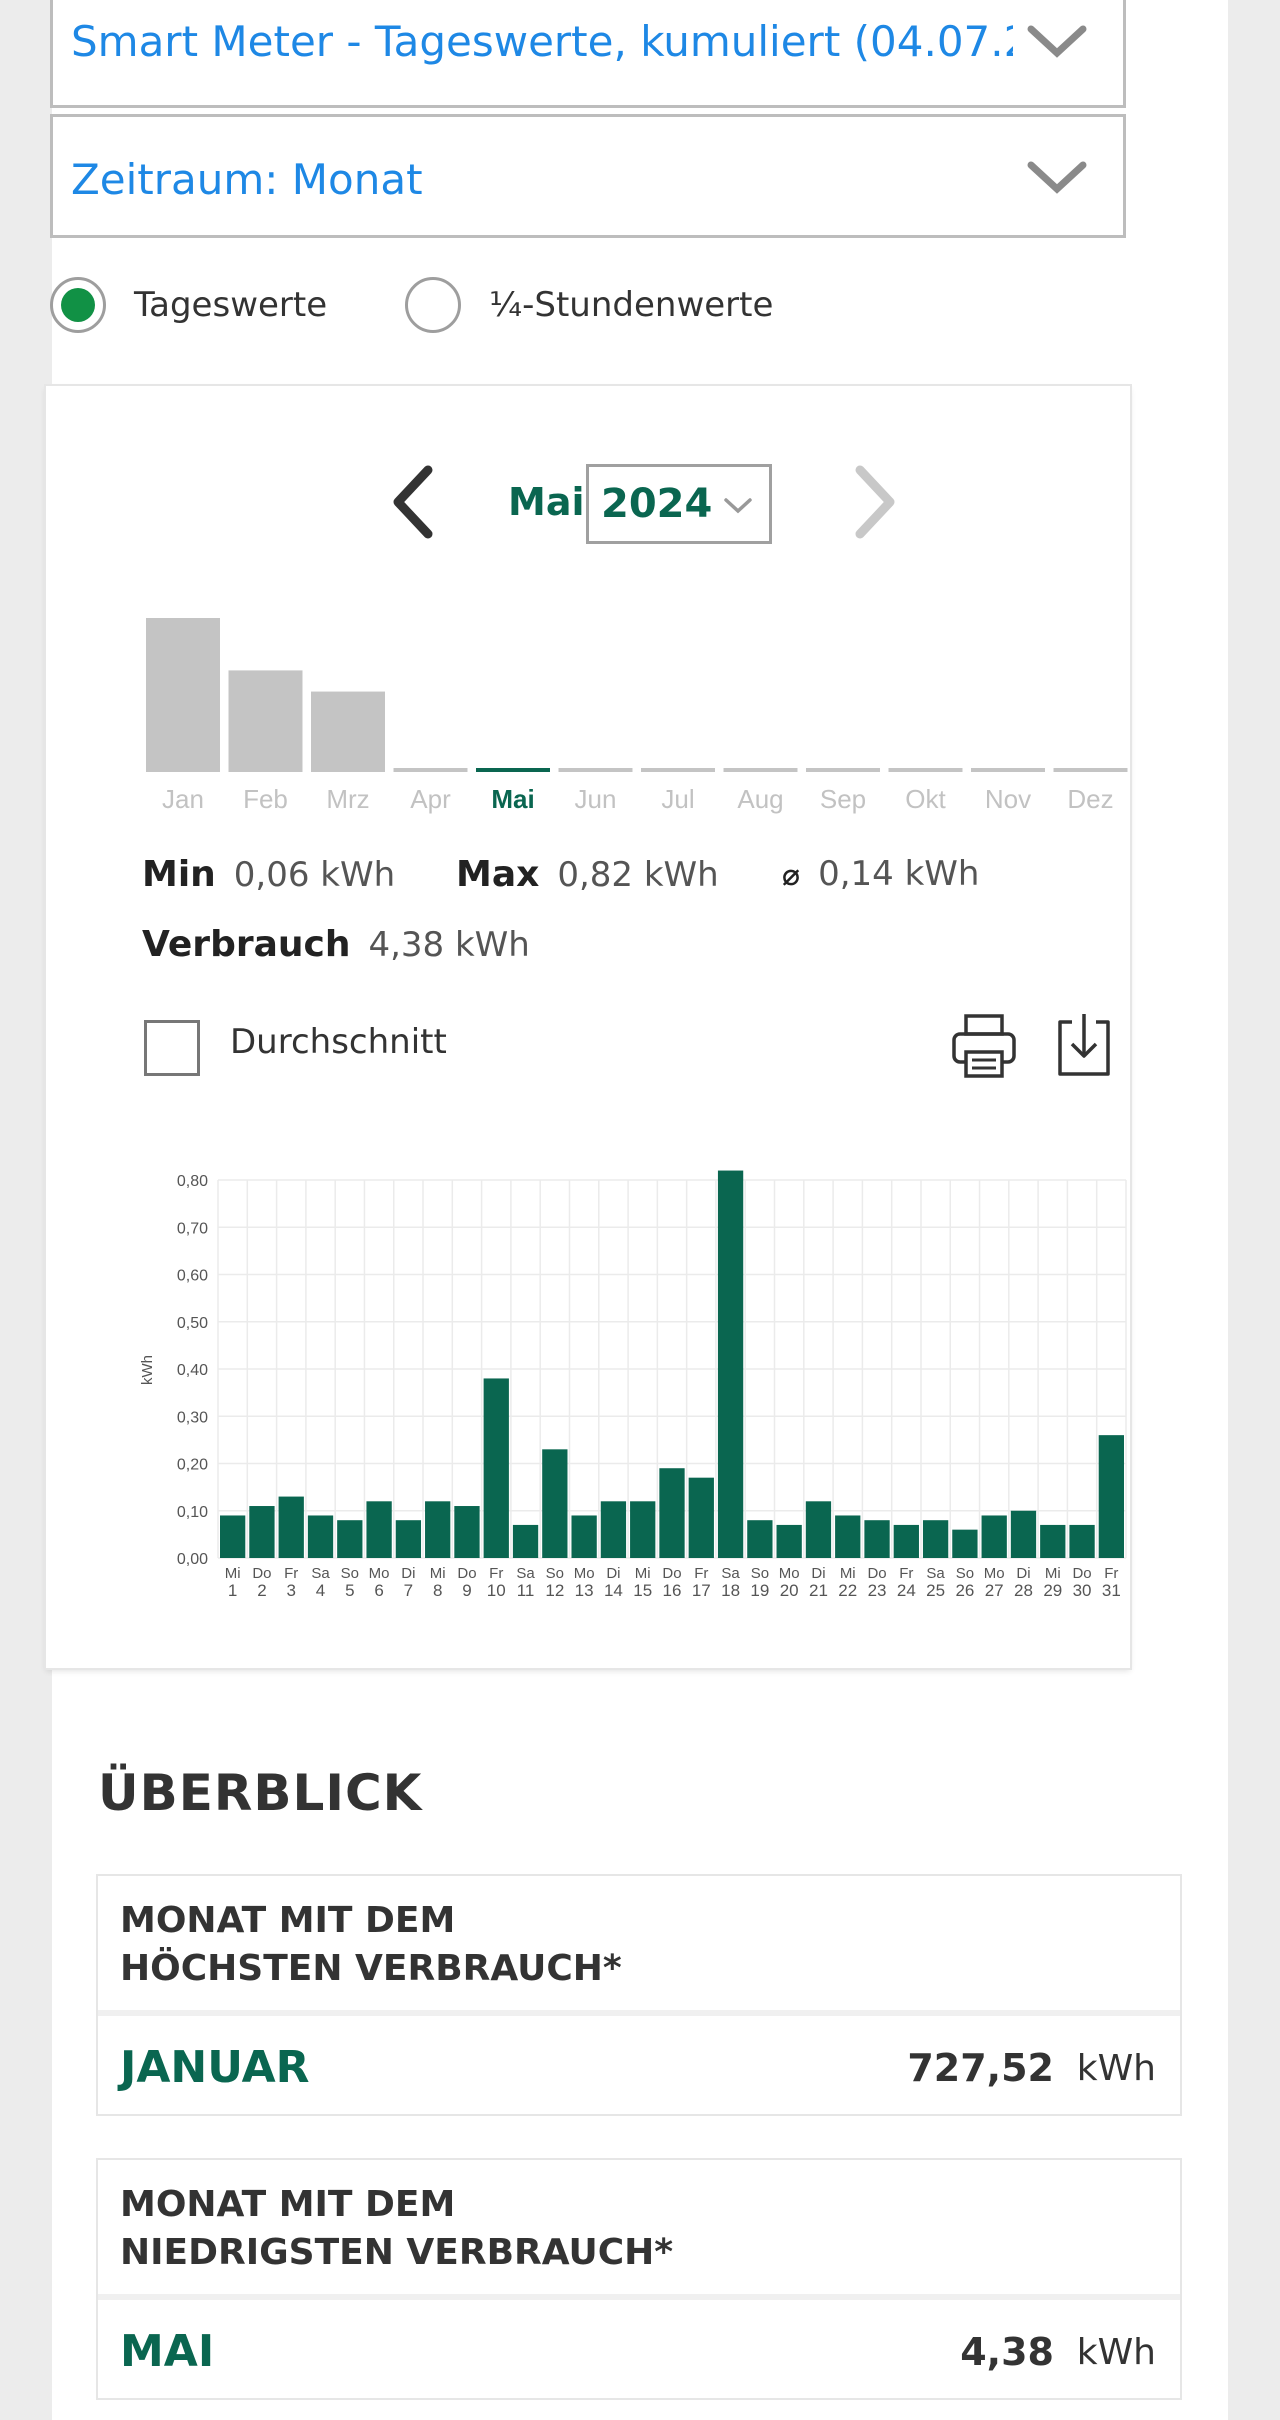 The height and width of the screenshot is (2420, 1280). I want to click on stat-total: Verbrauch 4,38 kWh, so click(336, 944).